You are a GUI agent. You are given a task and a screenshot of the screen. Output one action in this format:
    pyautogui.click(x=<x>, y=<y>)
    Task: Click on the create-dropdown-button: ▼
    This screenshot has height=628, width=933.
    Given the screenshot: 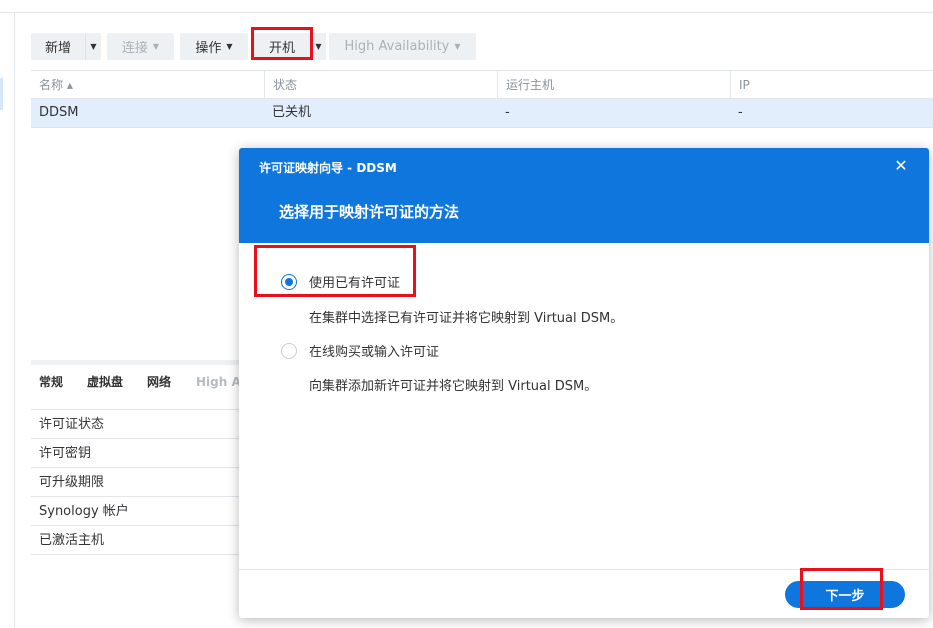 What is the action you would take?
    pyautogui.click(x=93, y=46)
    